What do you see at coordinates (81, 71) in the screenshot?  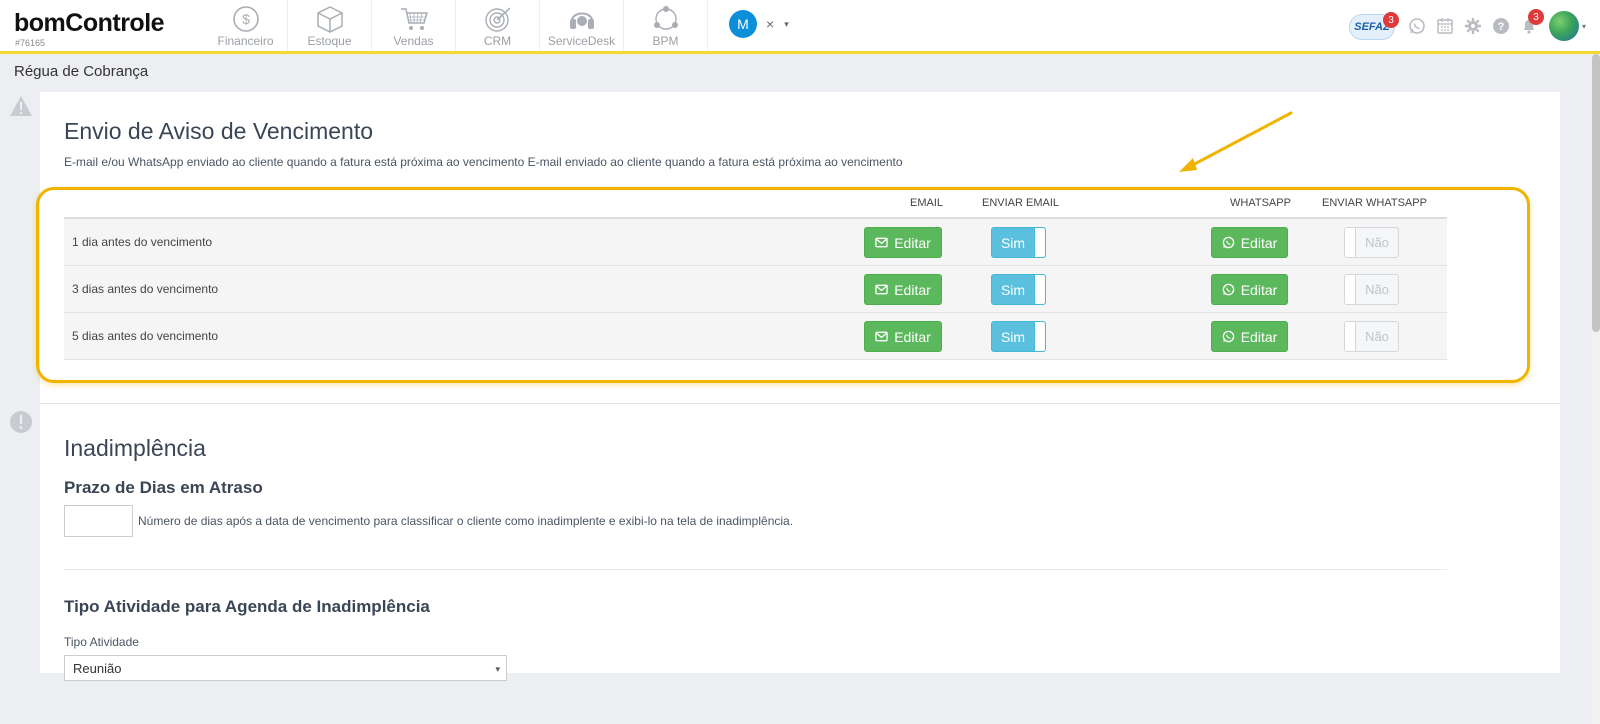 I see `page-title: Régua de Cobrança` at bounding box center [81, 71].